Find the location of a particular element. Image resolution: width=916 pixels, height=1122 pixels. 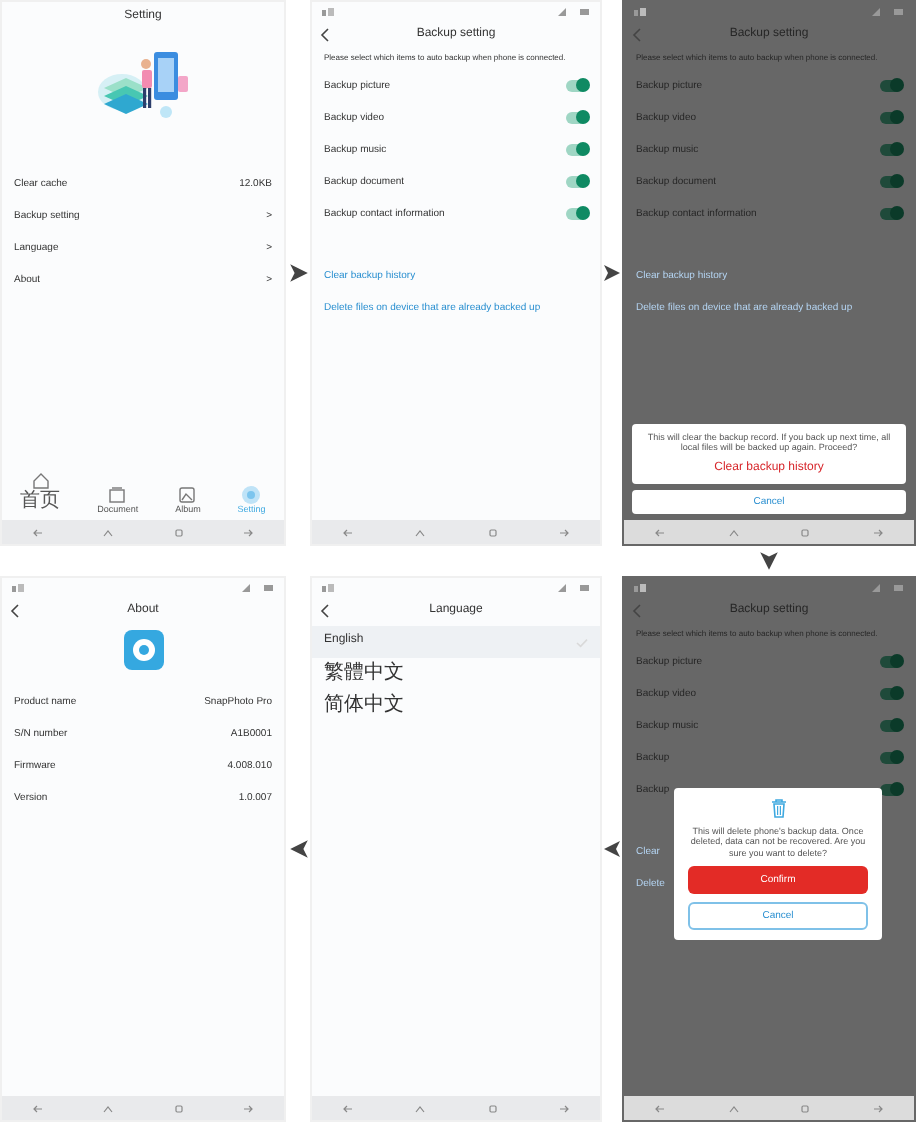

app-icon is located at coordinates (143, 650).